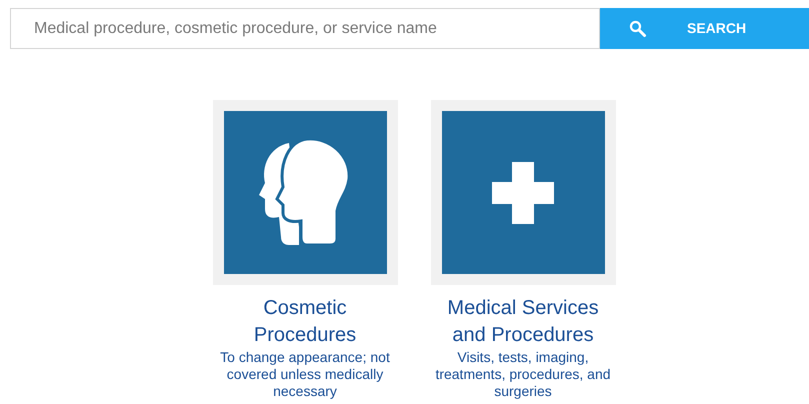 This screenshot has height=404, width=809. What do you see at coordinates (638, 29) in the screenshot?
I see `search-icon` at bounding box center [638, 29].